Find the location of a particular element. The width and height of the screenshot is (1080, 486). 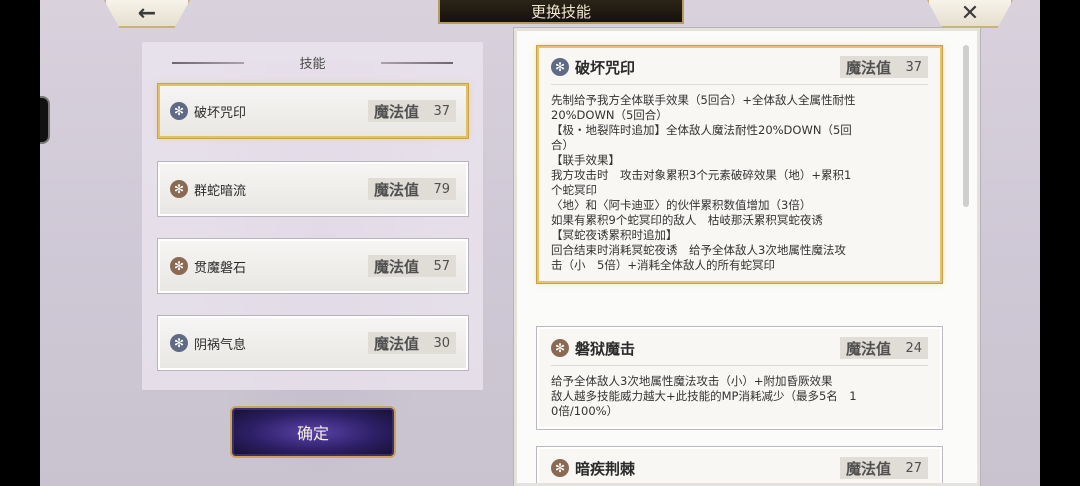

mp-value: 24 is located at coordinates (913, 348).